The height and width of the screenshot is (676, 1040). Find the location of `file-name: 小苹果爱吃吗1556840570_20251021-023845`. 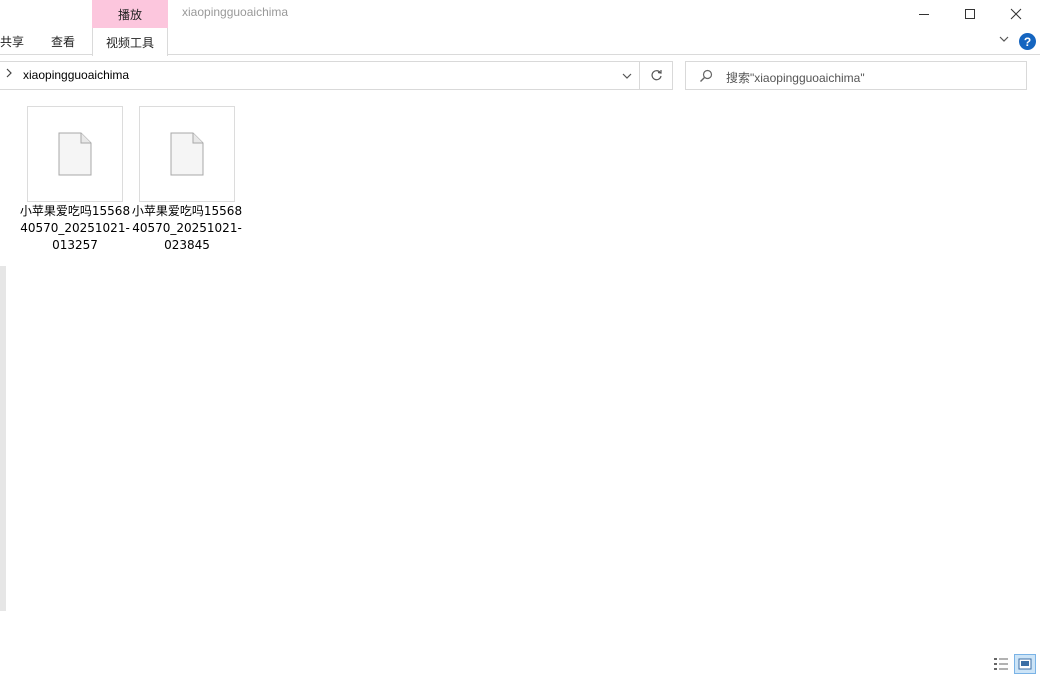

file-name: 小苹果爱吃吗1556840570_20251021-023845 is located at coordinates (187, 228).